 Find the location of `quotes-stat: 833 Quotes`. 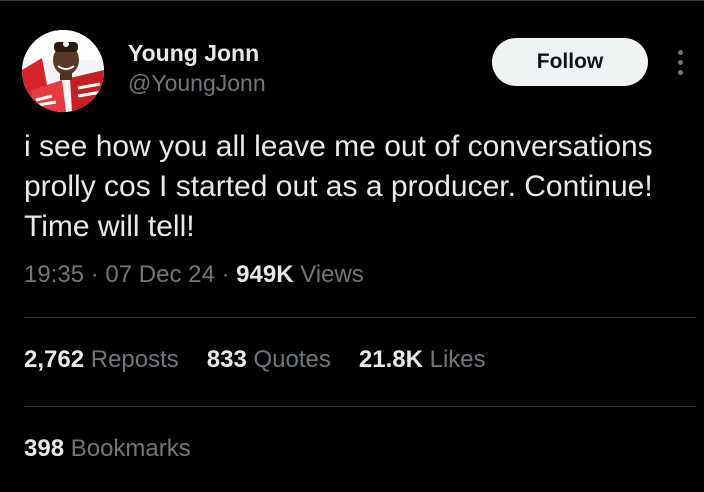

quotes-stat: 833 Quotes is located at coordinates (269, 360).